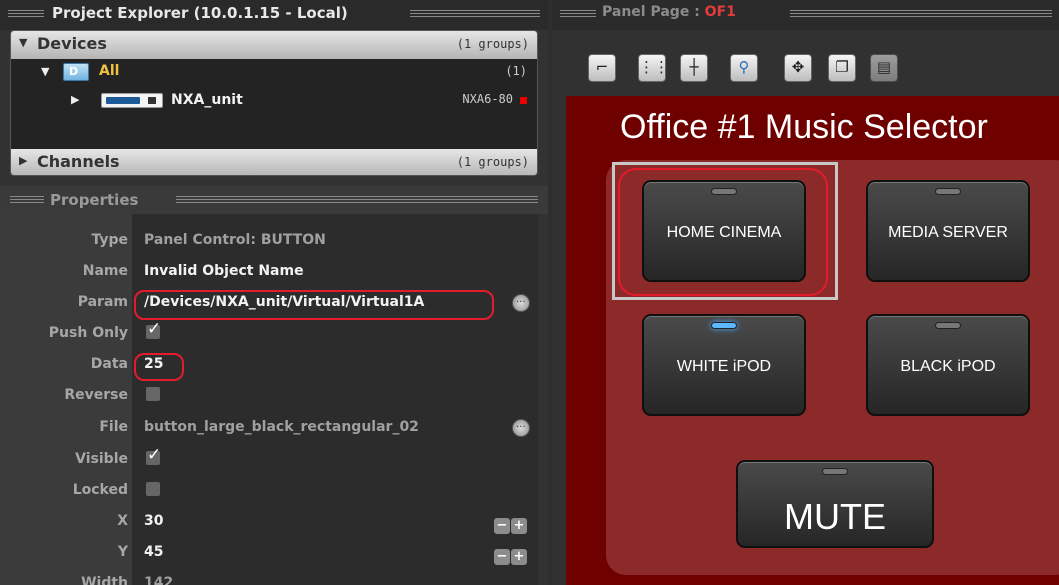  I want to click on grid-glyph: ⋮⋮, so click(654, 67).